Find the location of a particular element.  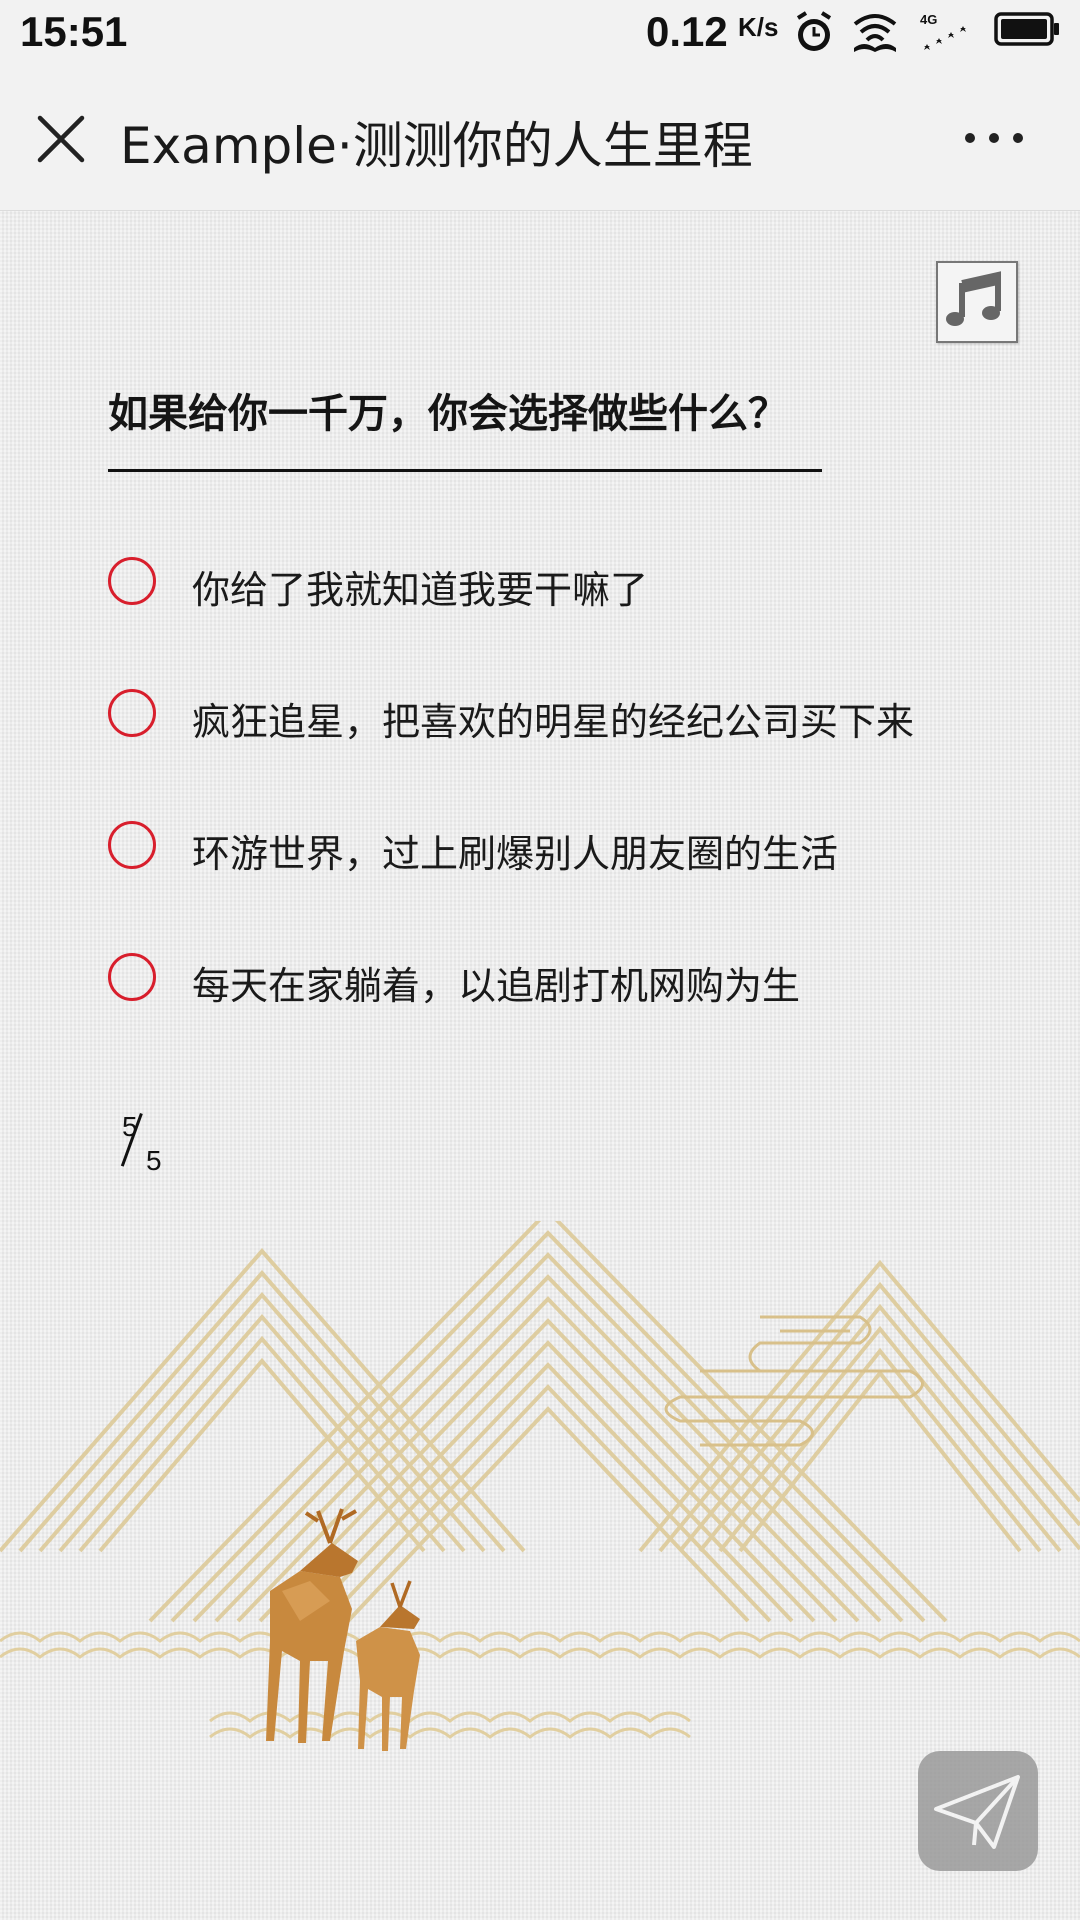

status-bar: 15:51 0.12 K/s 4G is located at coordinates (540, 33).